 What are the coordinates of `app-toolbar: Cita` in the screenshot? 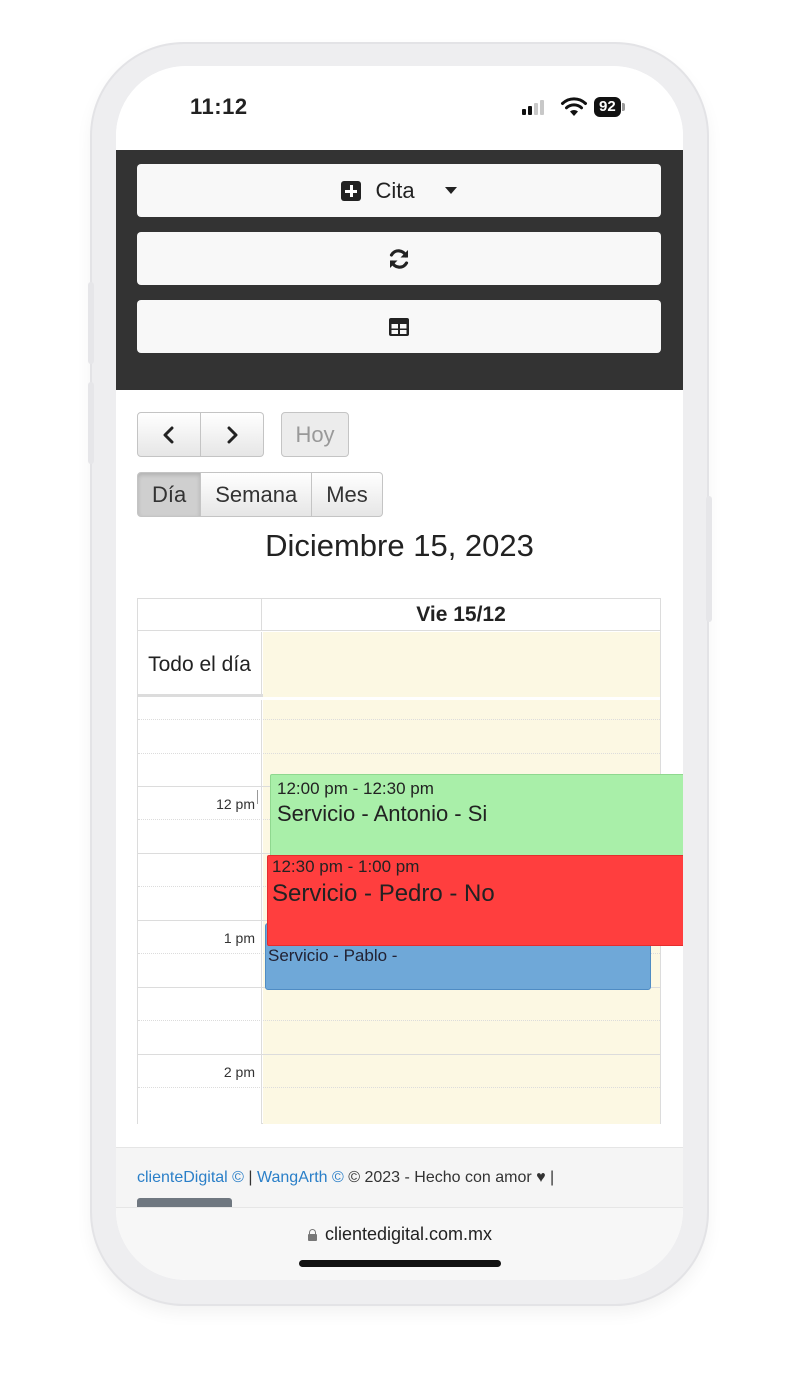 It's located at (399, 270).